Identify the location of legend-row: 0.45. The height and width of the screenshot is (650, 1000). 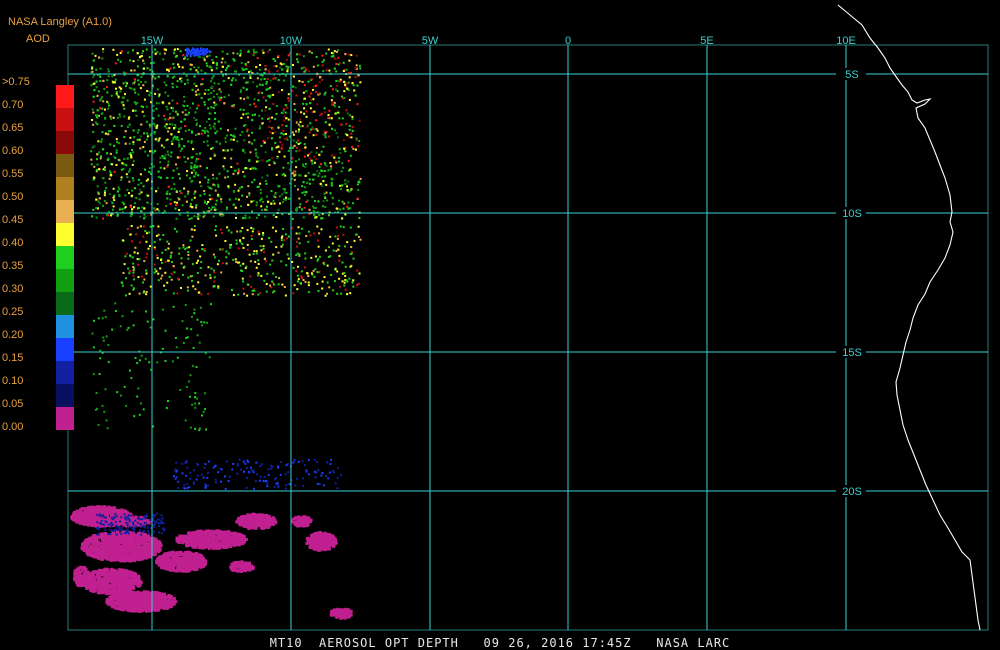
(40, 230).